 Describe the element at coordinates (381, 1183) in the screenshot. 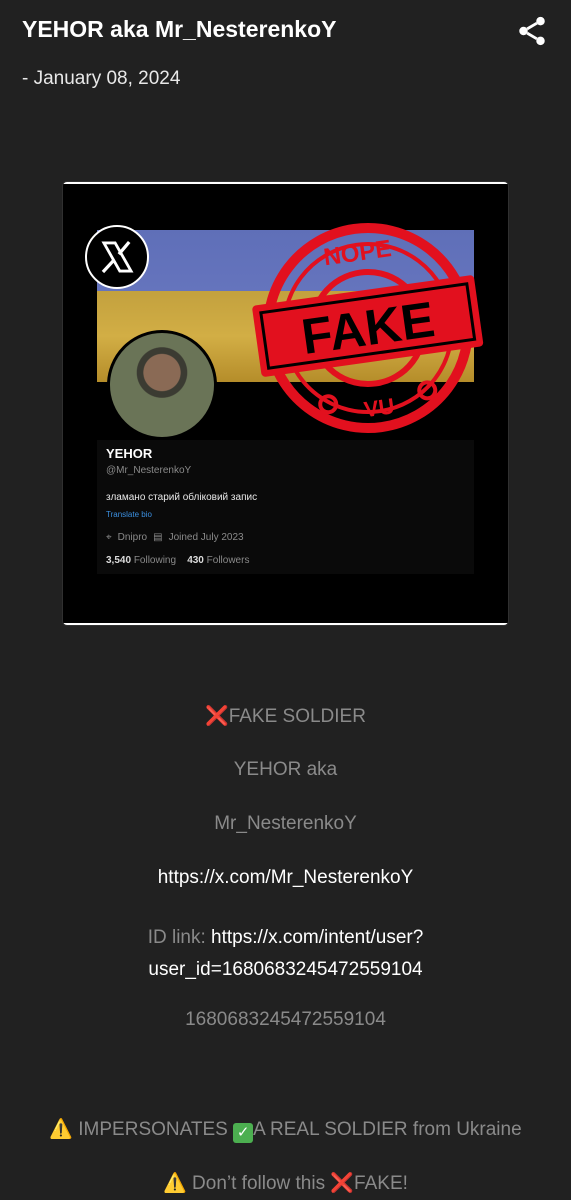

I see `fake-end-text: FAKE!` at that location.